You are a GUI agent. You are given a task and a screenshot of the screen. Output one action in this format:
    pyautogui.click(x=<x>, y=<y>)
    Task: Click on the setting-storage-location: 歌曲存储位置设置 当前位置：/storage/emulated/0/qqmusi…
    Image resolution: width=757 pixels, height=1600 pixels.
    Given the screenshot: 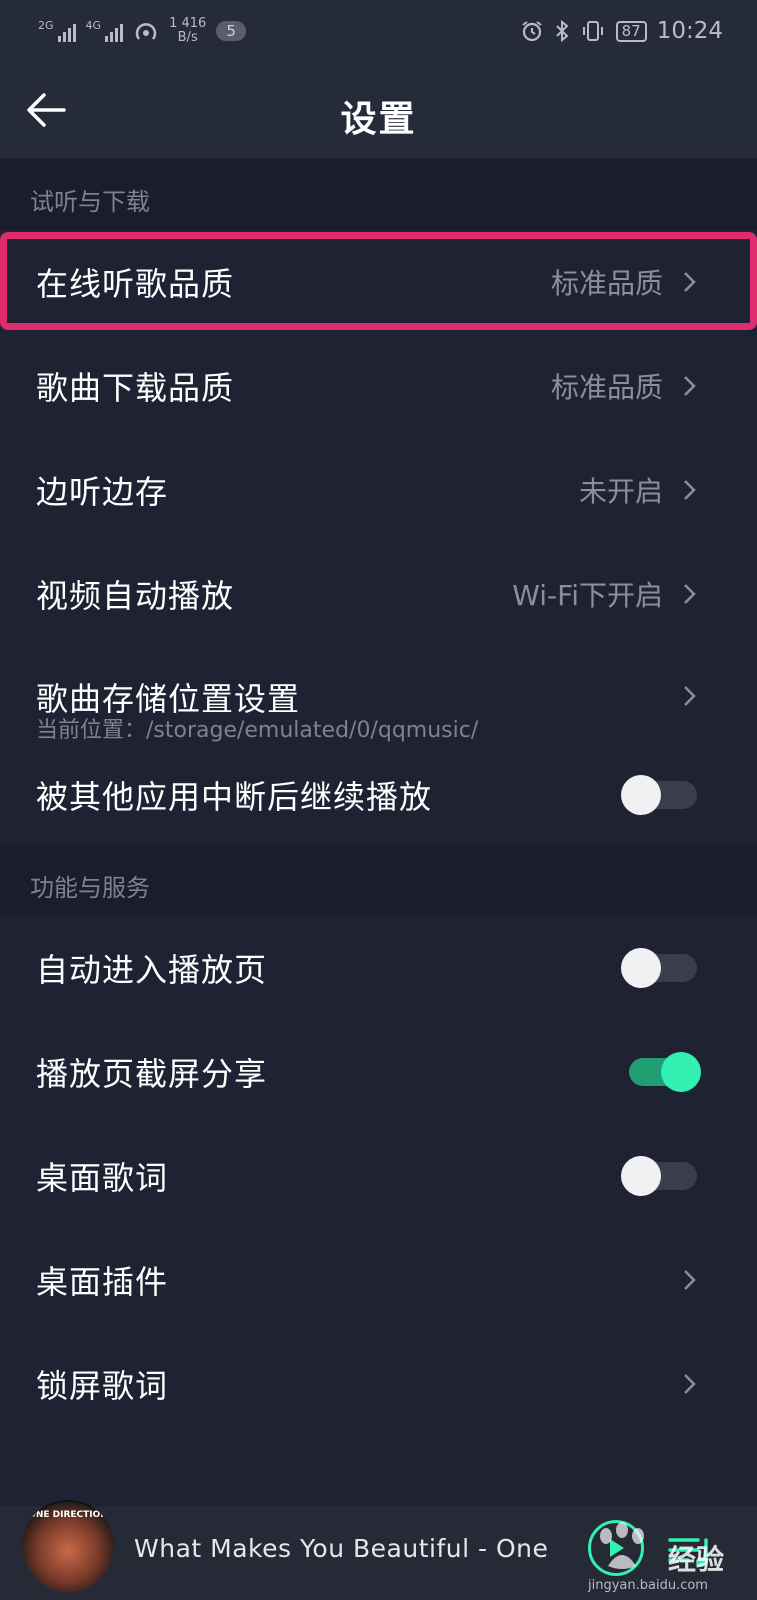 What is the action you would take?
    pyautogui.click(x=378, y=696)
    